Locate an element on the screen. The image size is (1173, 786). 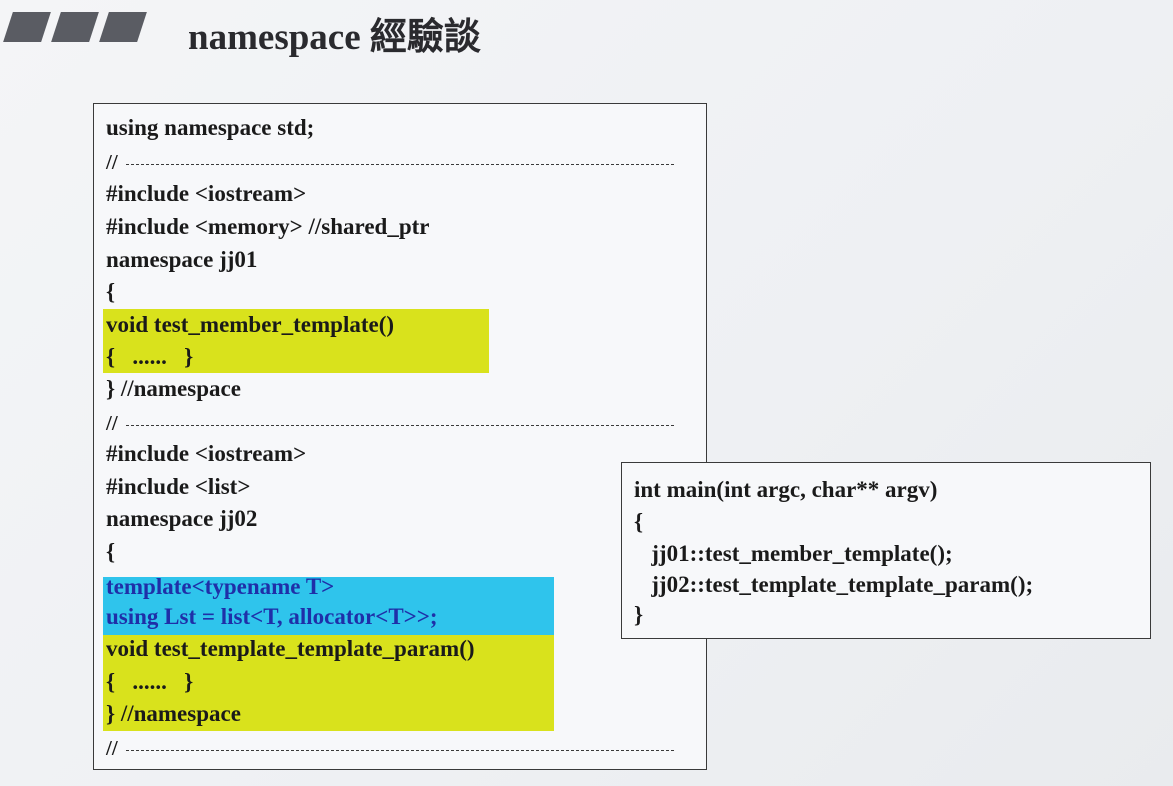
slide-title: namespace 經驗談 is located at coordinates (334, 37).